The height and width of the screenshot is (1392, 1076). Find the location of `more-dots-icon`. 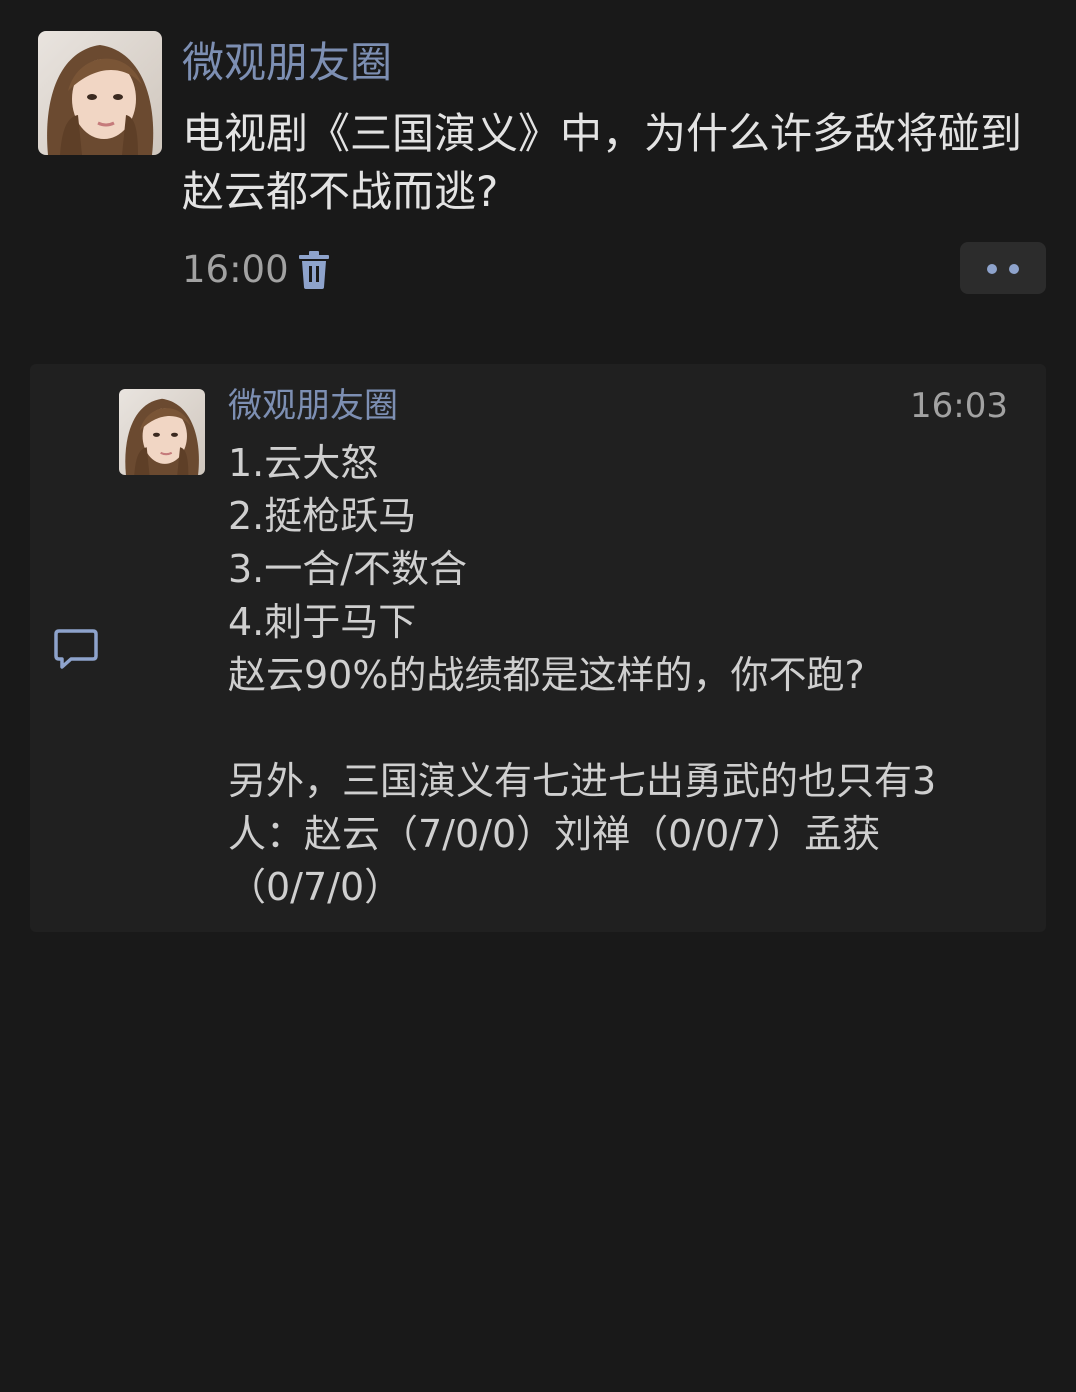

more-dots-icon is located at coordinates (1003, 268).